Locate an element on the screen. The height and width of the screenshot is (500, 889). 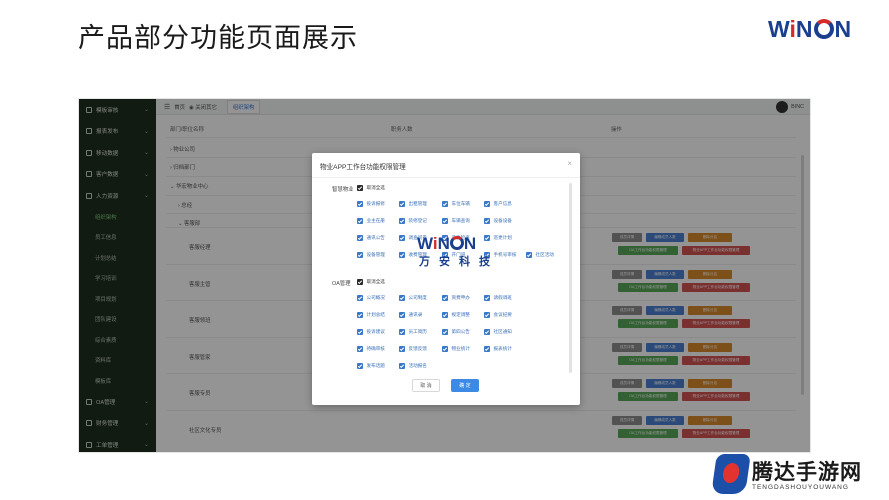
permission-checkbox: 车位车辆 is located at coordinates (456, 204).